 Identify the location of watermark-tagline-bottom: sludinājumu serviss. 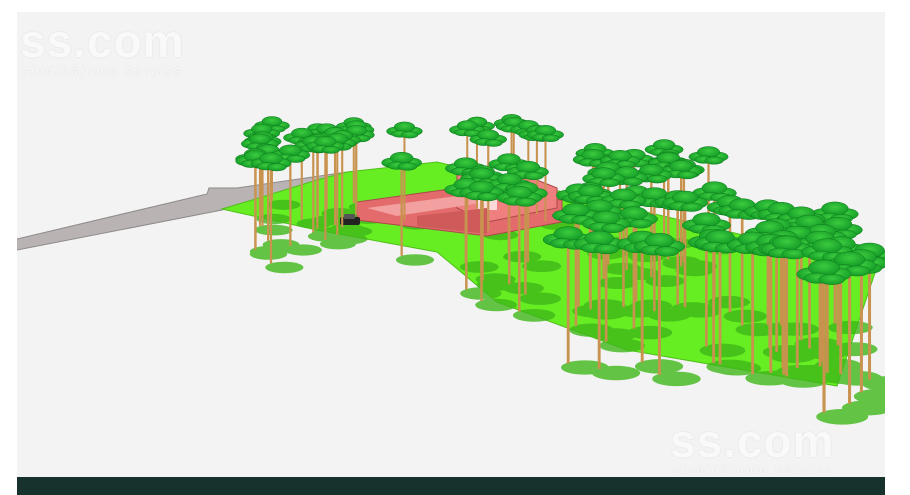
(752, 469).